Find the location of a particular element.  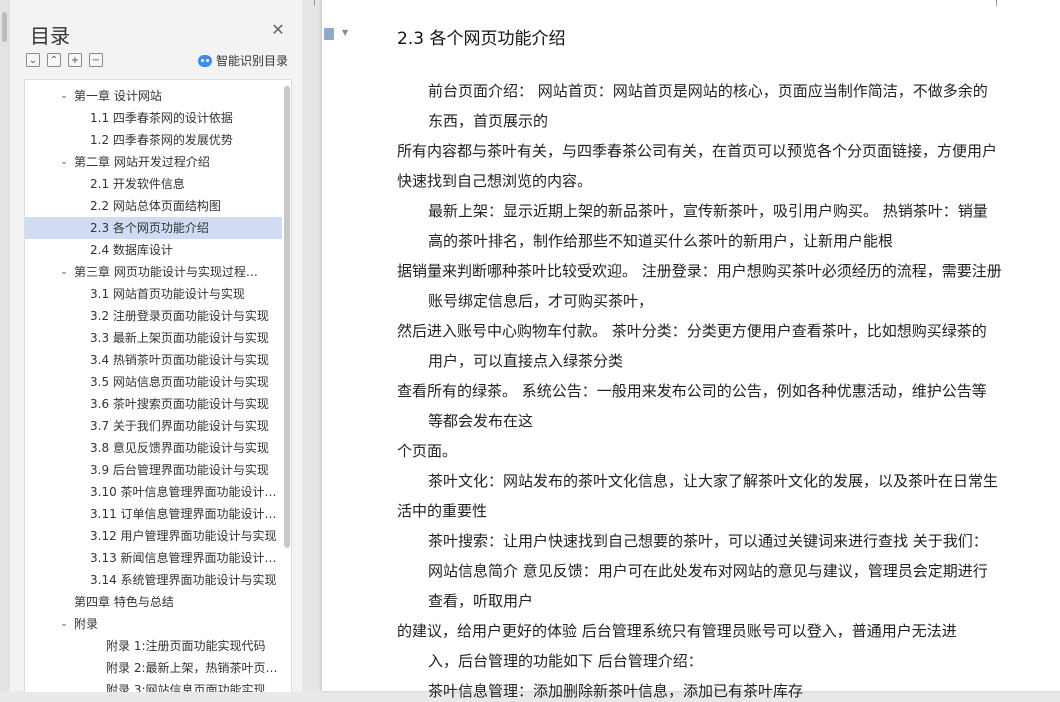

toc-item-label: 第四章 特色与总结 is located at coordinates (124, 602).